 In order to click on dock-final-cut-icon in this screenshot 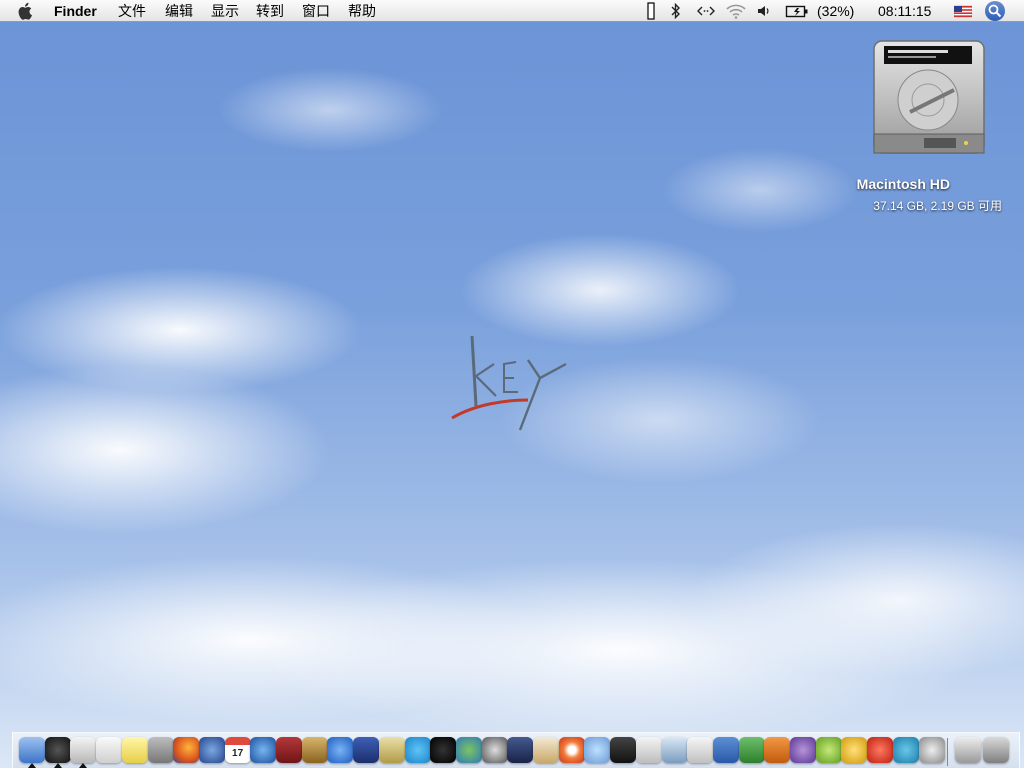, I will do `click(520, 750)`.